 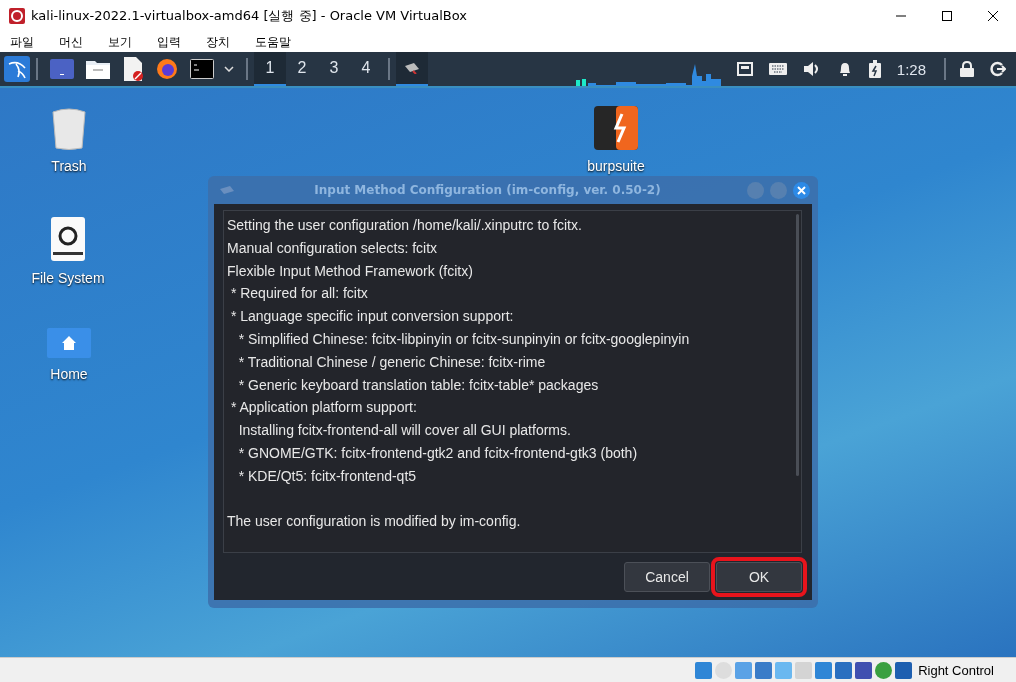 I want to click on menu-item: 보기, so click(x=120, y=42).